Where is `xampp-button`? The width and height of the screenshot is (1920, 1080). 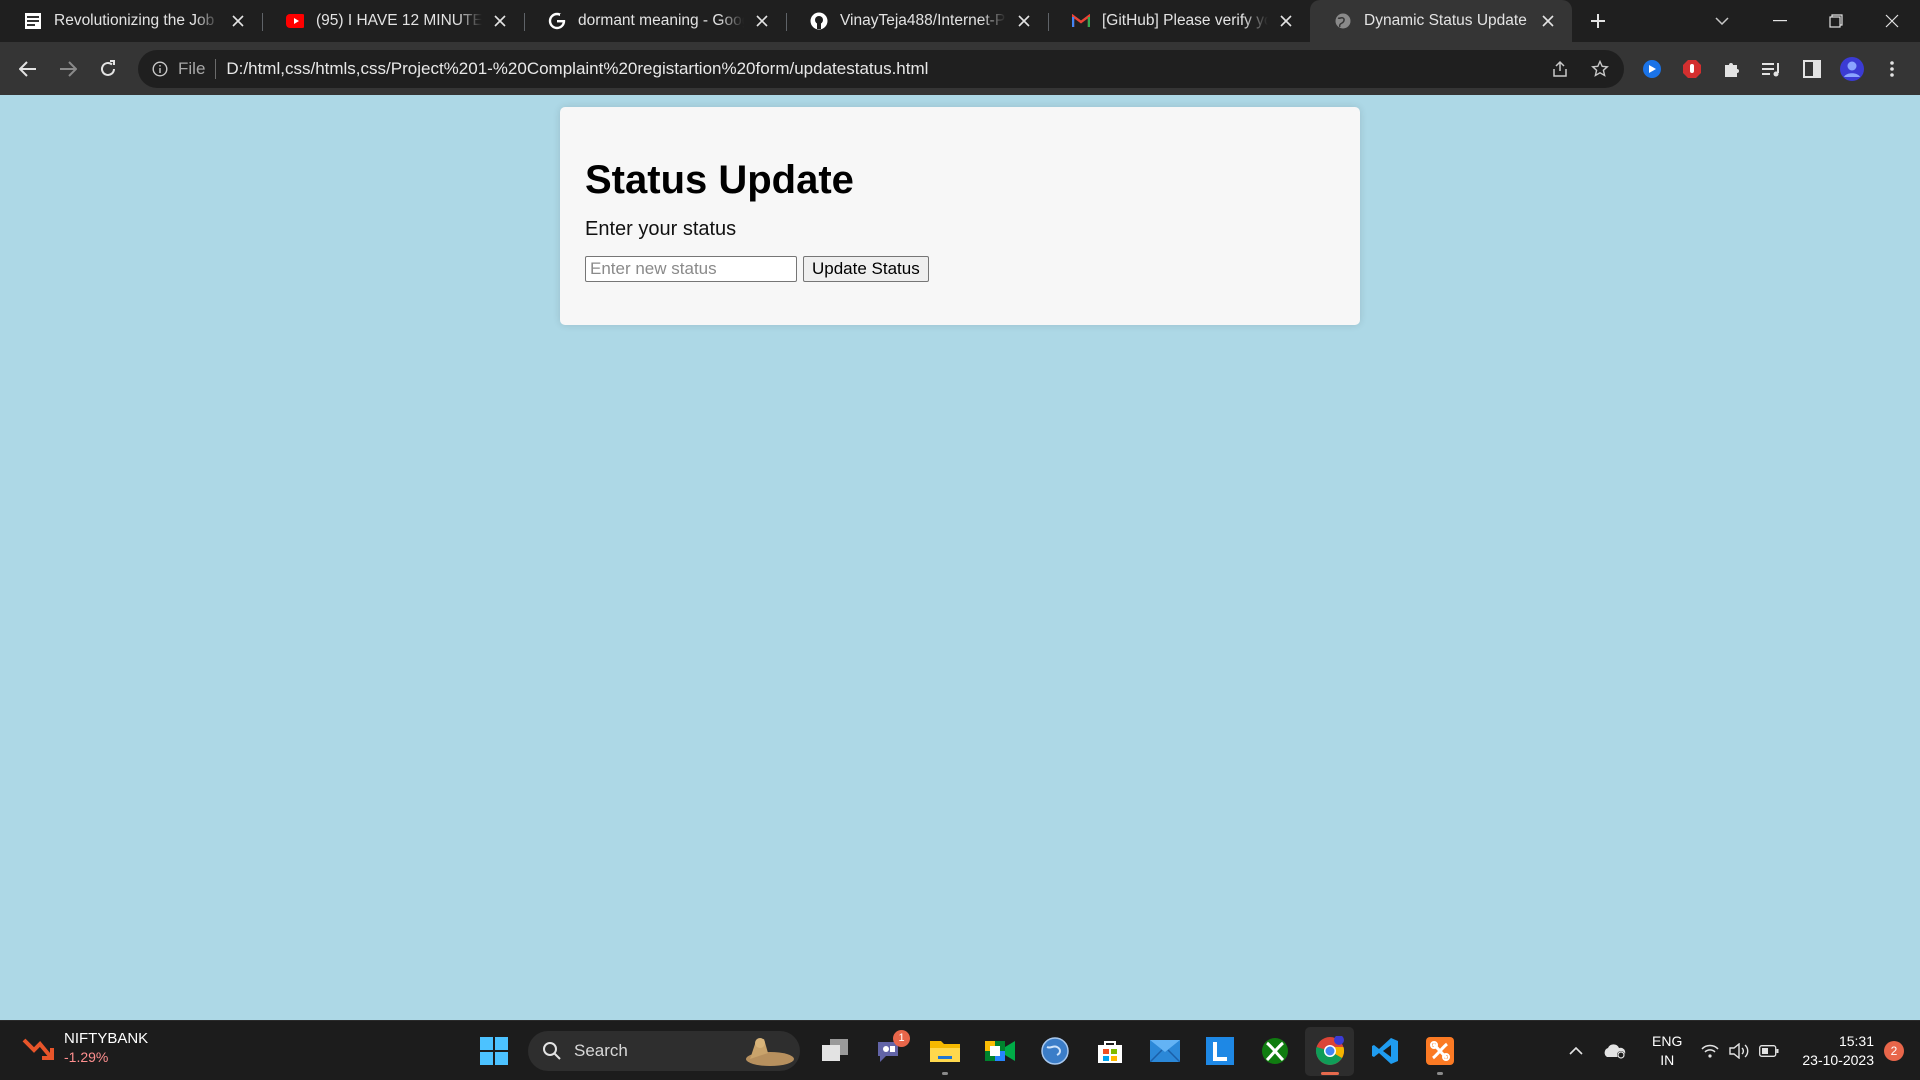
xampp-button is located at coordinates (1439, 1051).